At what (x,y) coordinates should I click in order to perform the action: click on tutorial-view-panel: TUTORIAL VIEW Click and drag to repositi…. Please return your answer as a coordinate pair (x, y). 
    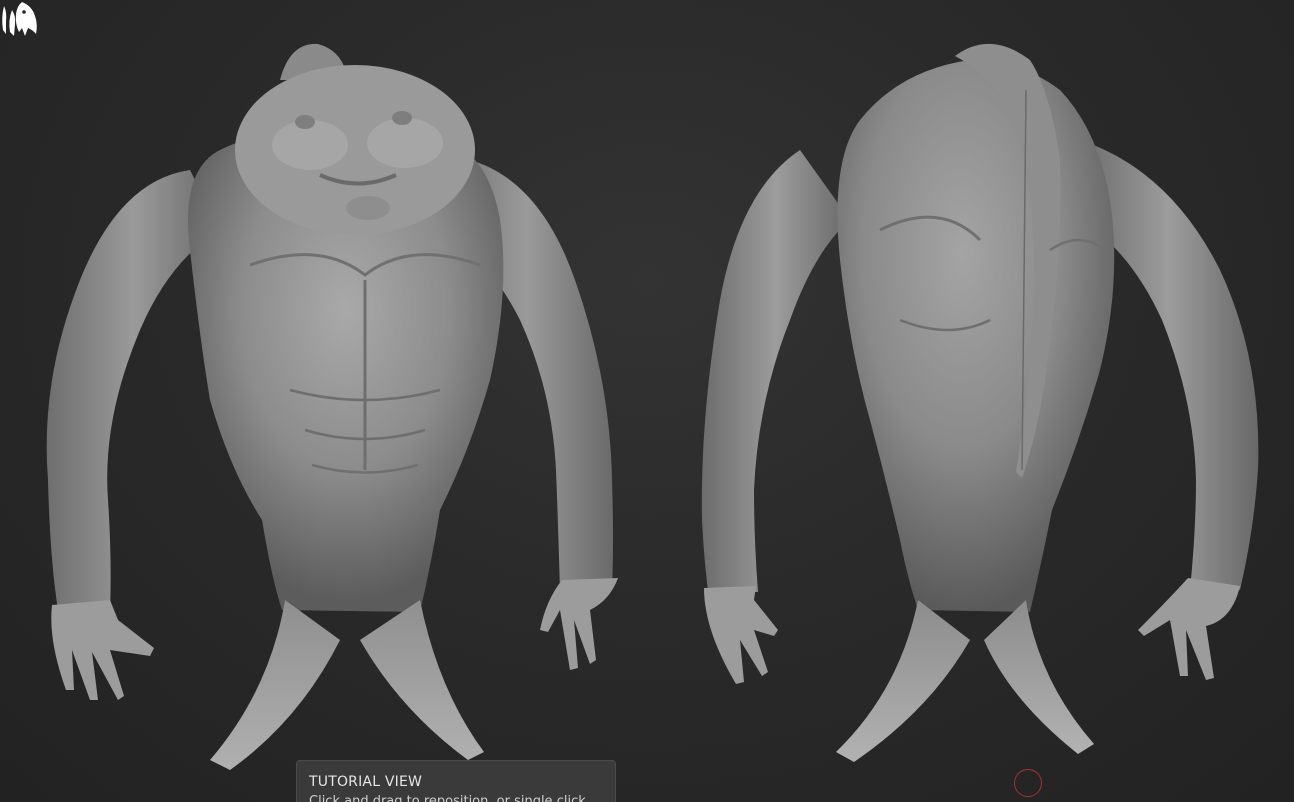
    Looking at the image, I should click on (456, 781).